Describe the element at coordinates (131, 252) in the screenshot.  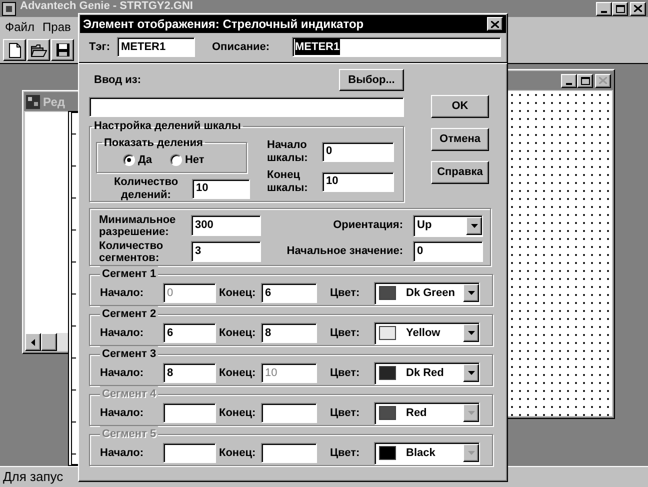
I see `field-label: Количество сегментов:` at that location.